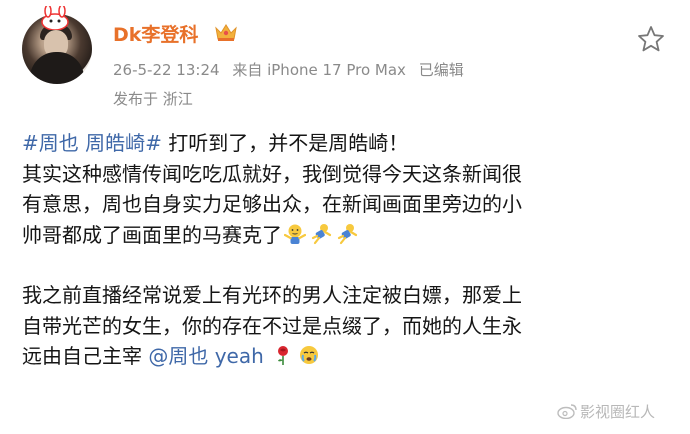 The image size is (690, 434). What do you see at coordinates (618, 412) in the screenshot?
I see `watermark-text: 影视圈红人` at bounding box center [618, 412].